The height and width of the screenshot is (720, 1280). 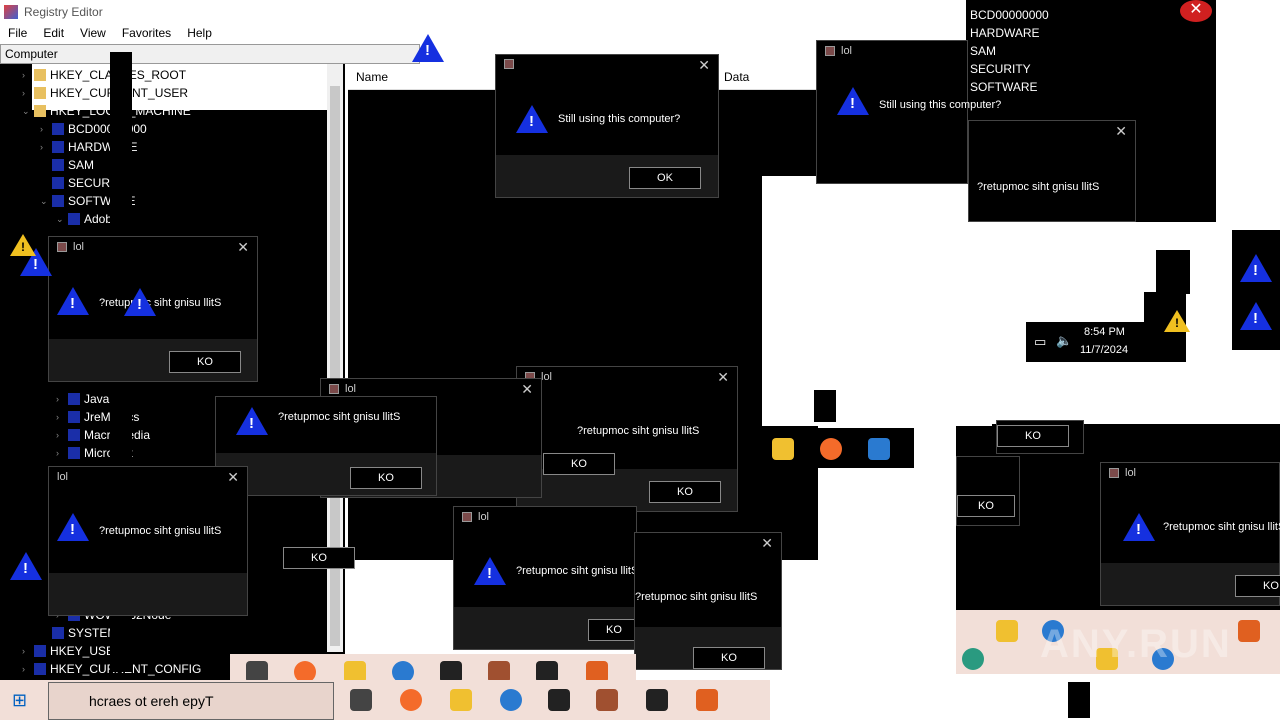 What do you see at coordinates (146, 33) in the screenshot?
I see `menu-favorites: Favorites` at bounding box center [146, 33].